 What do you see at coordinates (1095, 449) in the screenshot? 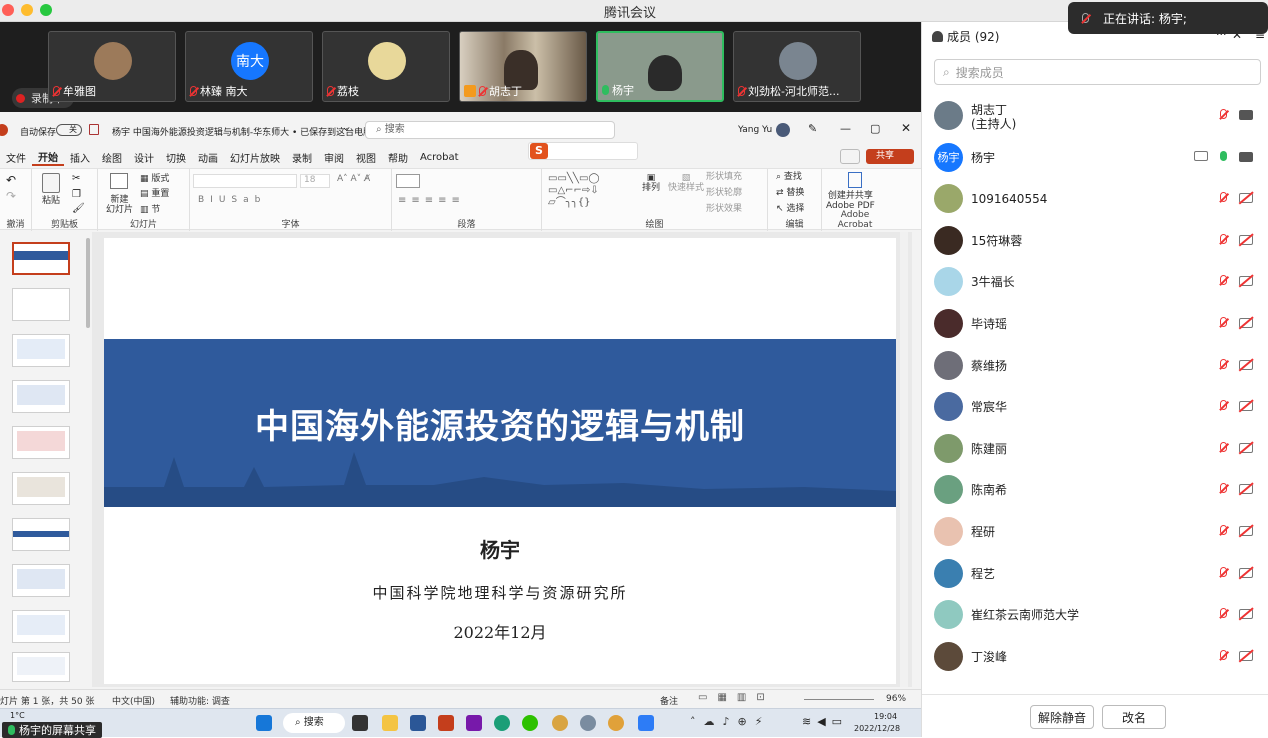
I see `member-row: 陈建丽` at bounding box center [1095, 449].